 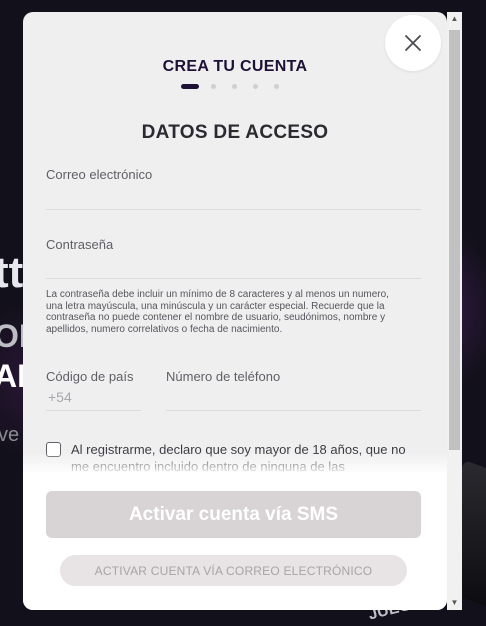 I want to click on modal-title: CREA TU CUENTA, so click(x=235, y=66).